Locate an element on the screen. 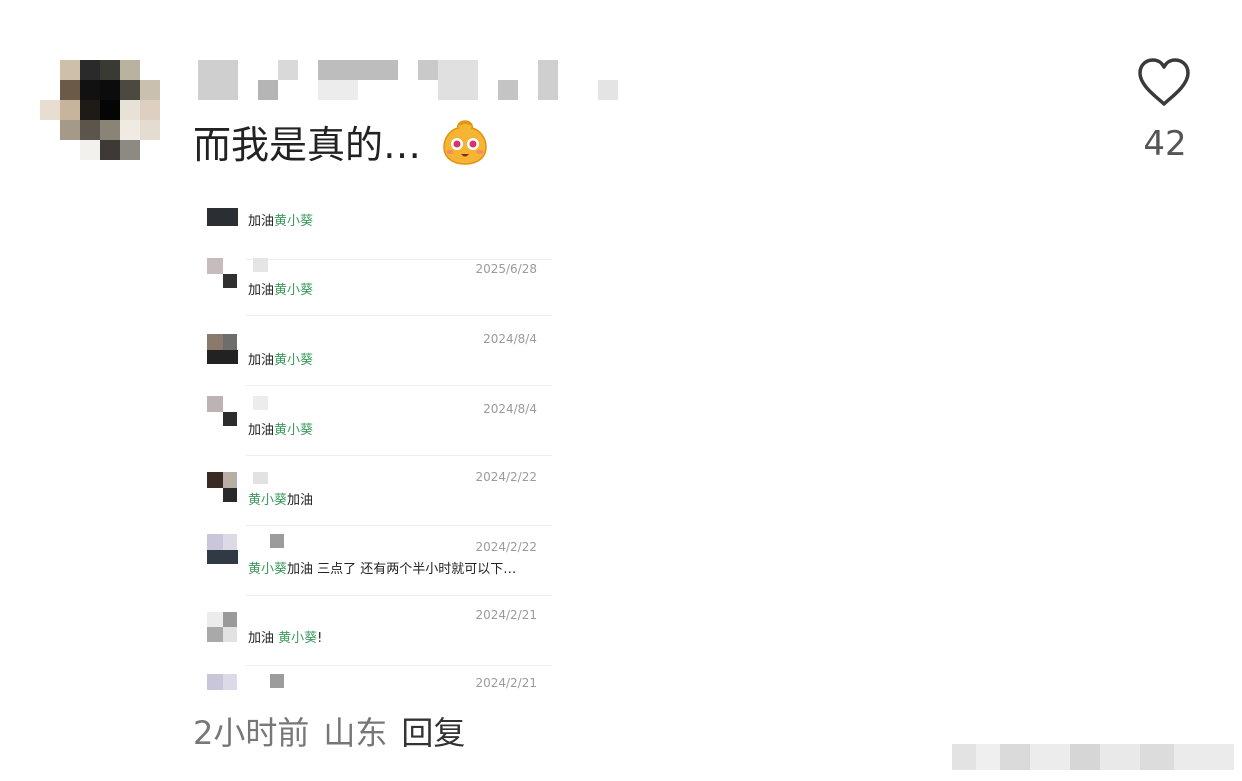  list-item: 黄小葵加油 三点了 还有两个半小时就可以下… 2024/2/22 is located at coordinates (377, 561).